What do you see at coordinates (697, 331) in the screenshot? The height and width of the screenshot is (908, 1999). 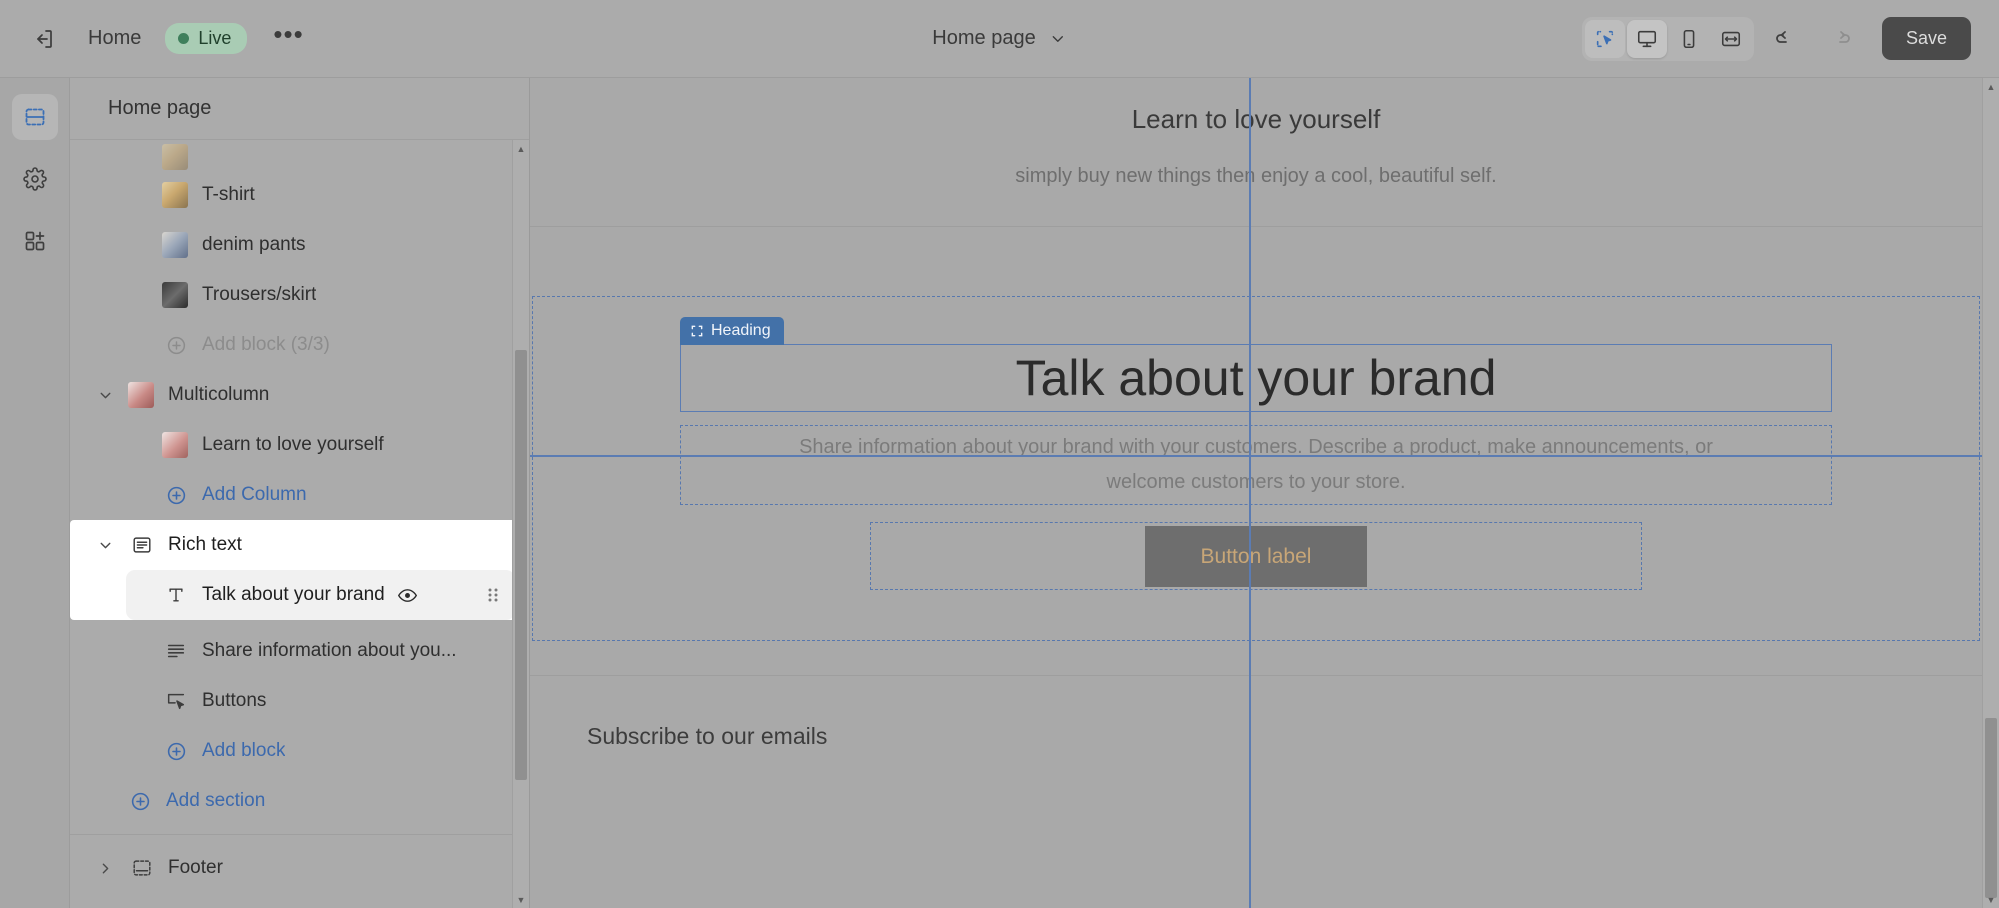 I see `resize-brackets-icon` at bounding box center [697, 331].